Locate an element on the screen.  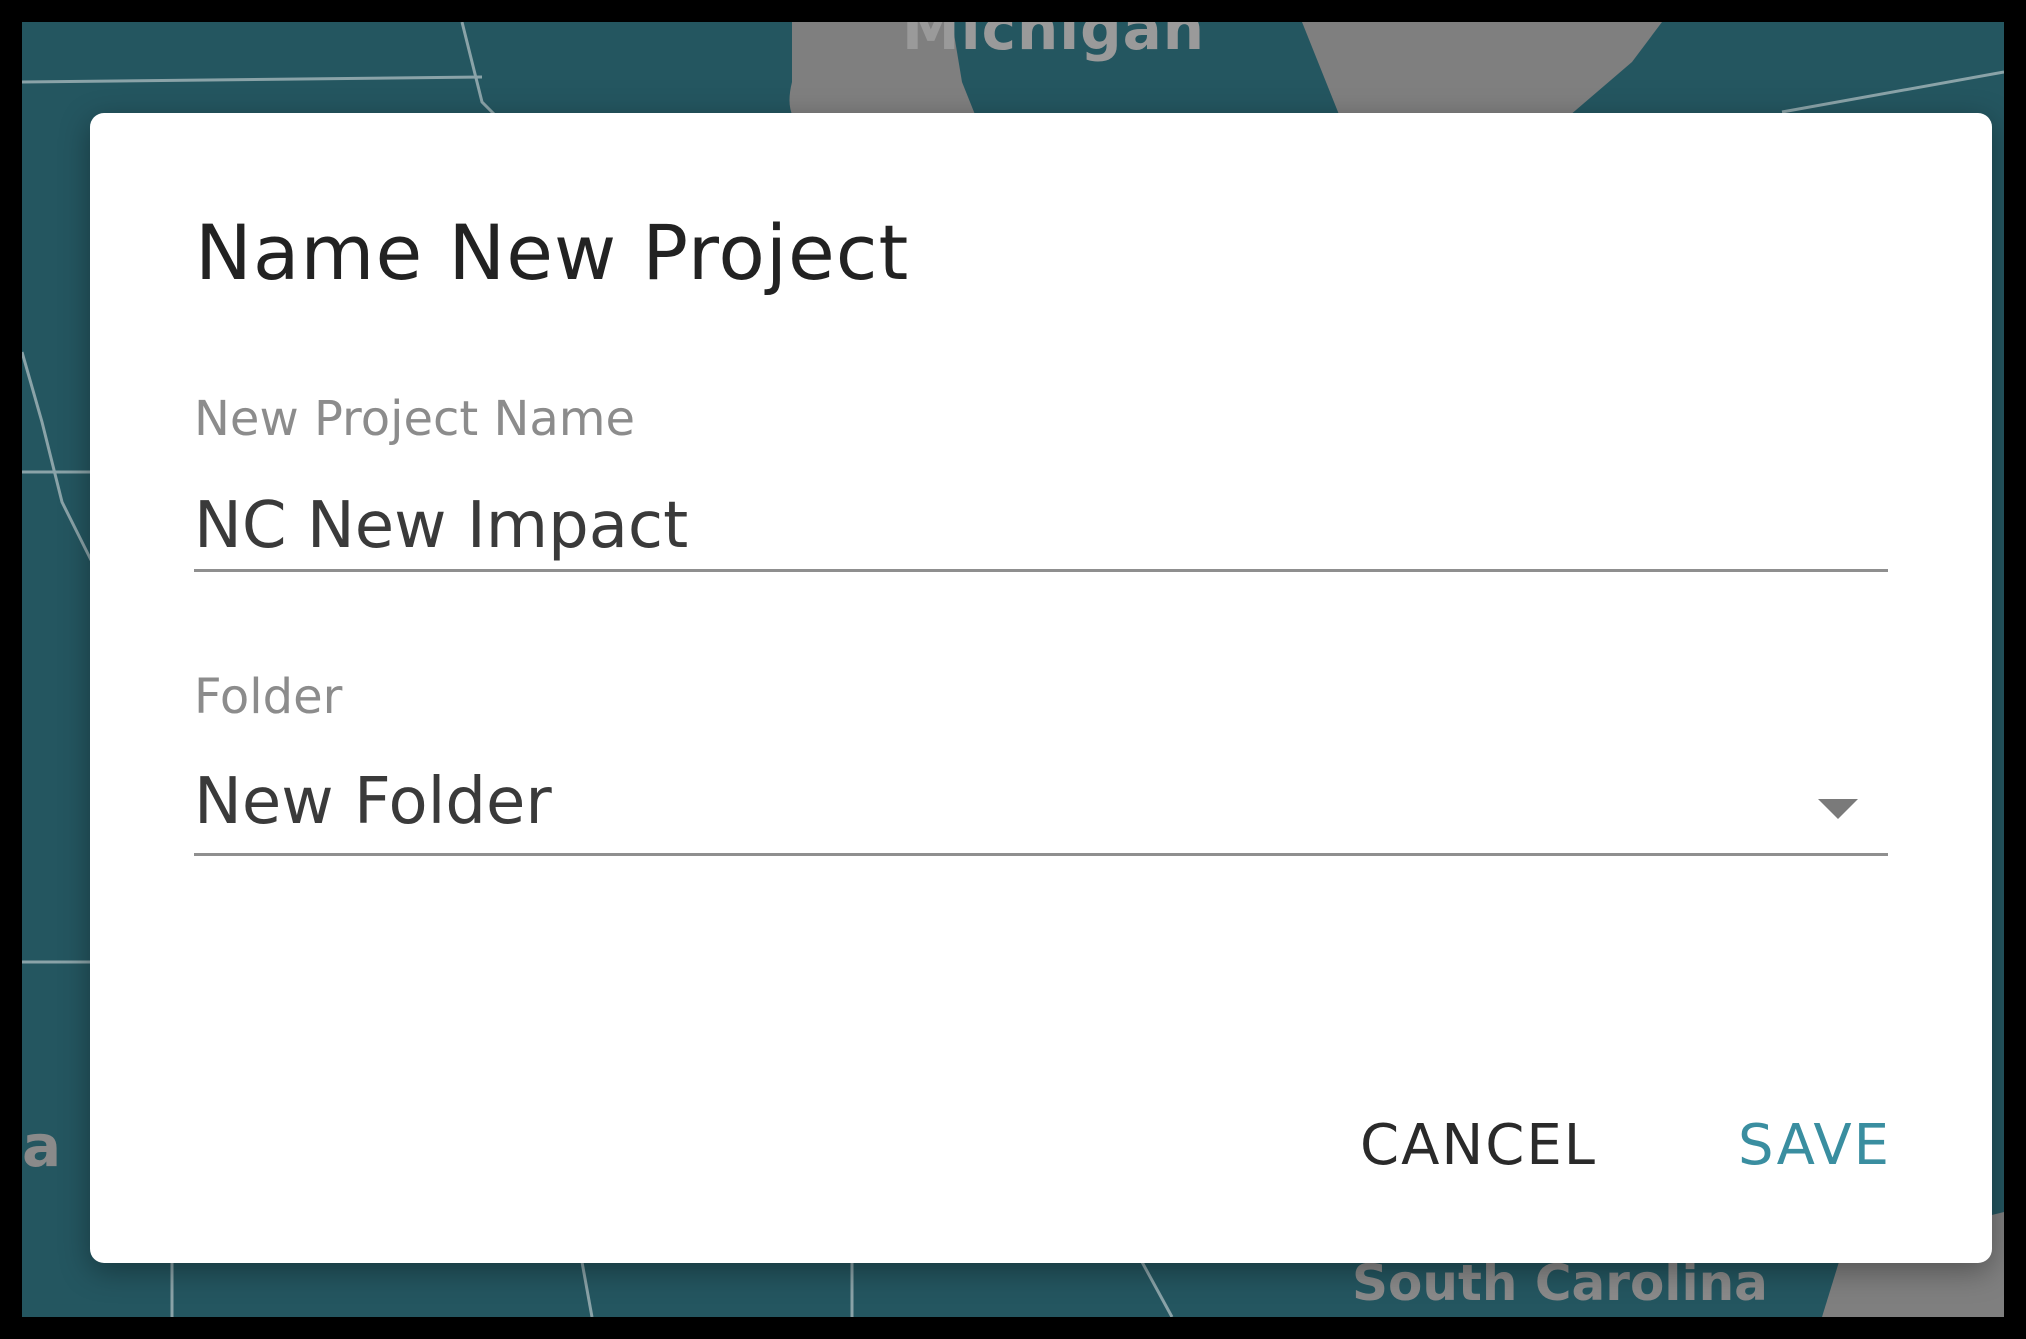
chevron-down-icon is located at coordinates (1838, 809).